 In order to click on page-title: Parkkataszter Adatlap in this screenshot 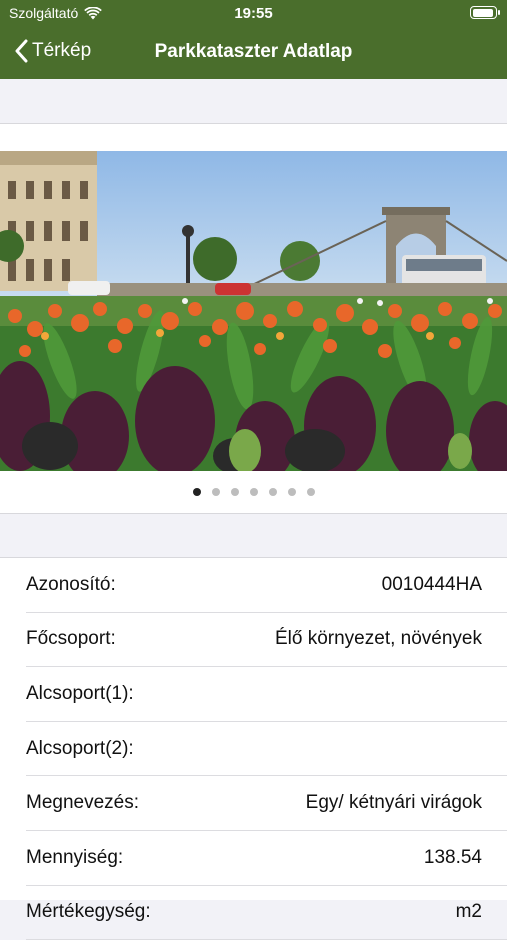, I will do `click(253, 51)`.